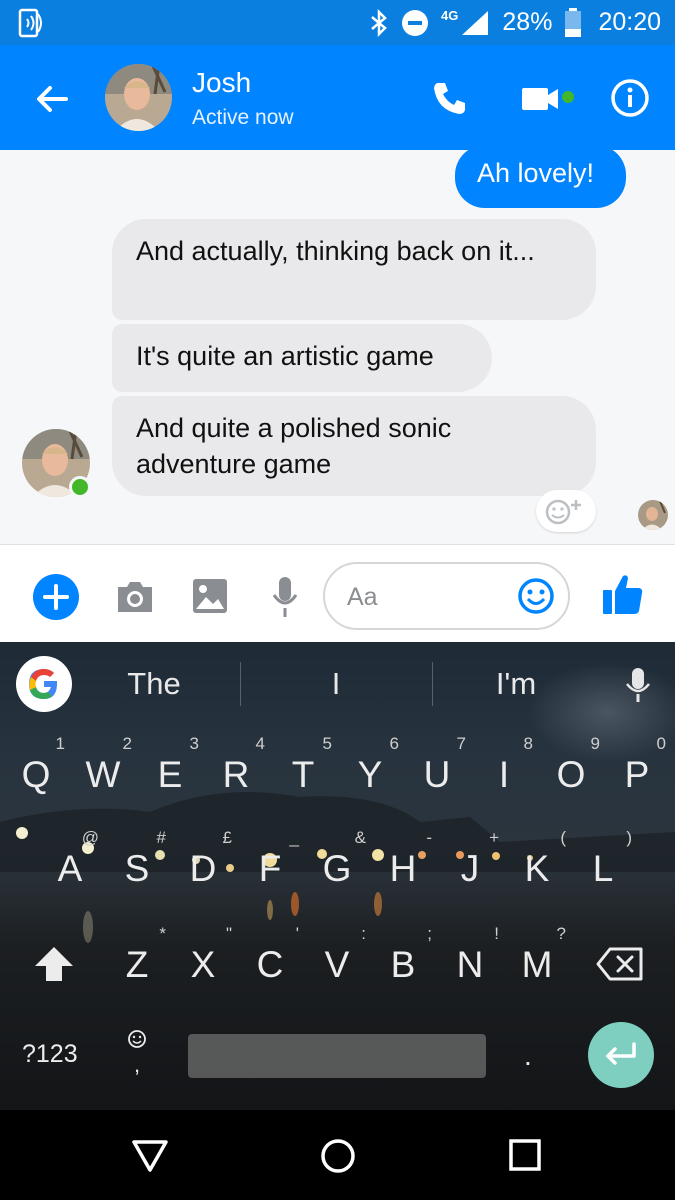 The width and height of the screenshot is (675, 1200). Describe the element at coordinates (203, 955) in the screenshot. I see `key-x: " X` at that location.